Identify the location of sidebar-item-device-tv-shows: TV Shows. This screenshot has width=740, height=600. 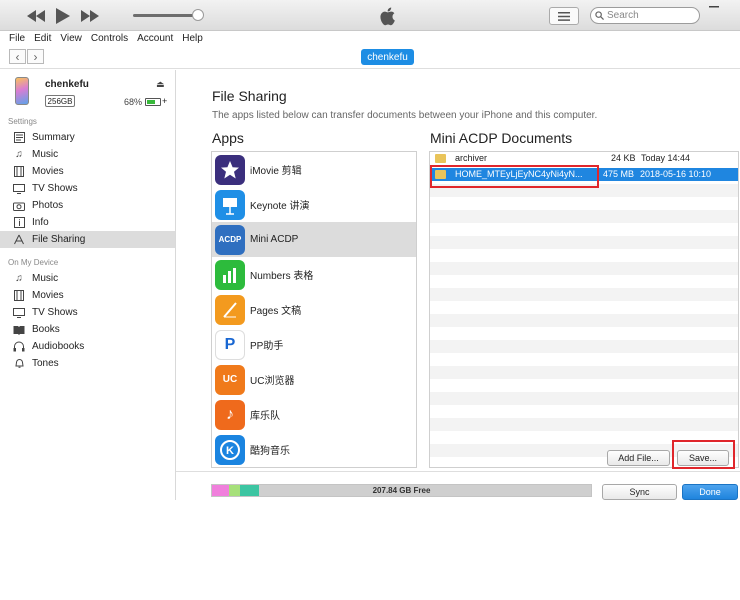
(87, 312).